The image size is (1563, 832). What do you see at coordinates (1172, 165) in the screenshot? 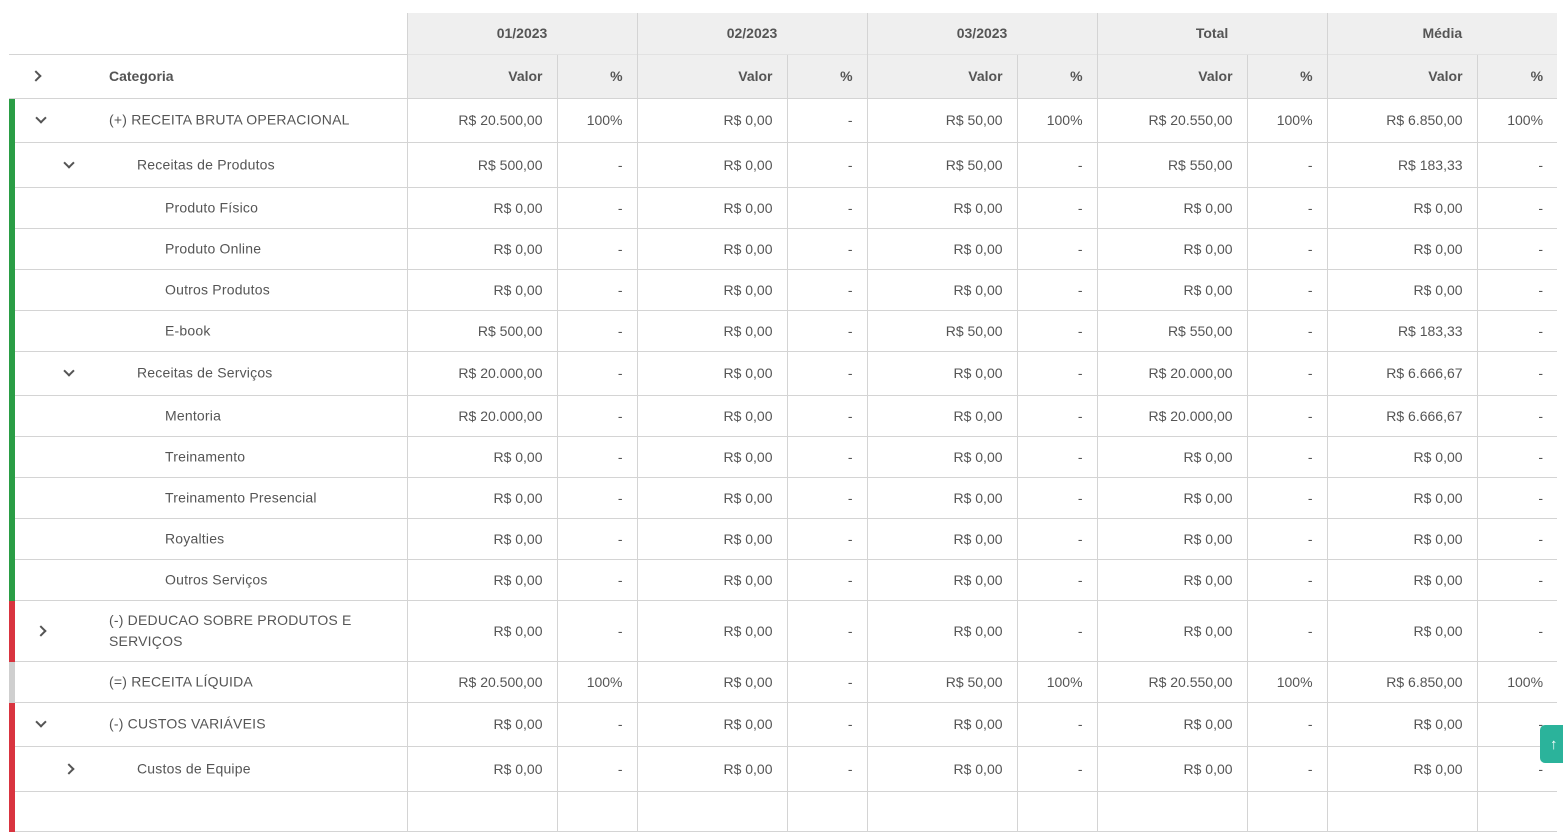
I see `value-cell: R$ 550,00` at bounding box center [1172, 165].